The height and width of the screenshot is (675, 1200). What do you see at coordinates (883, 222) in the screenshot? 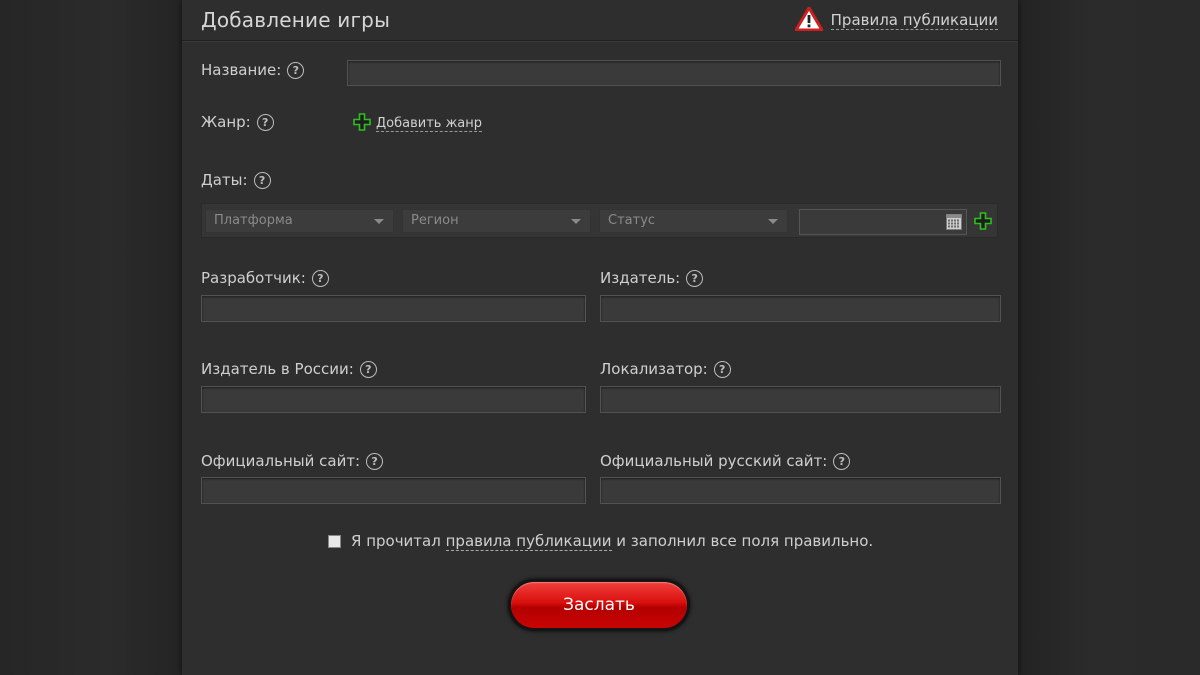
I see `date-input` at bounding box center [883, 222].